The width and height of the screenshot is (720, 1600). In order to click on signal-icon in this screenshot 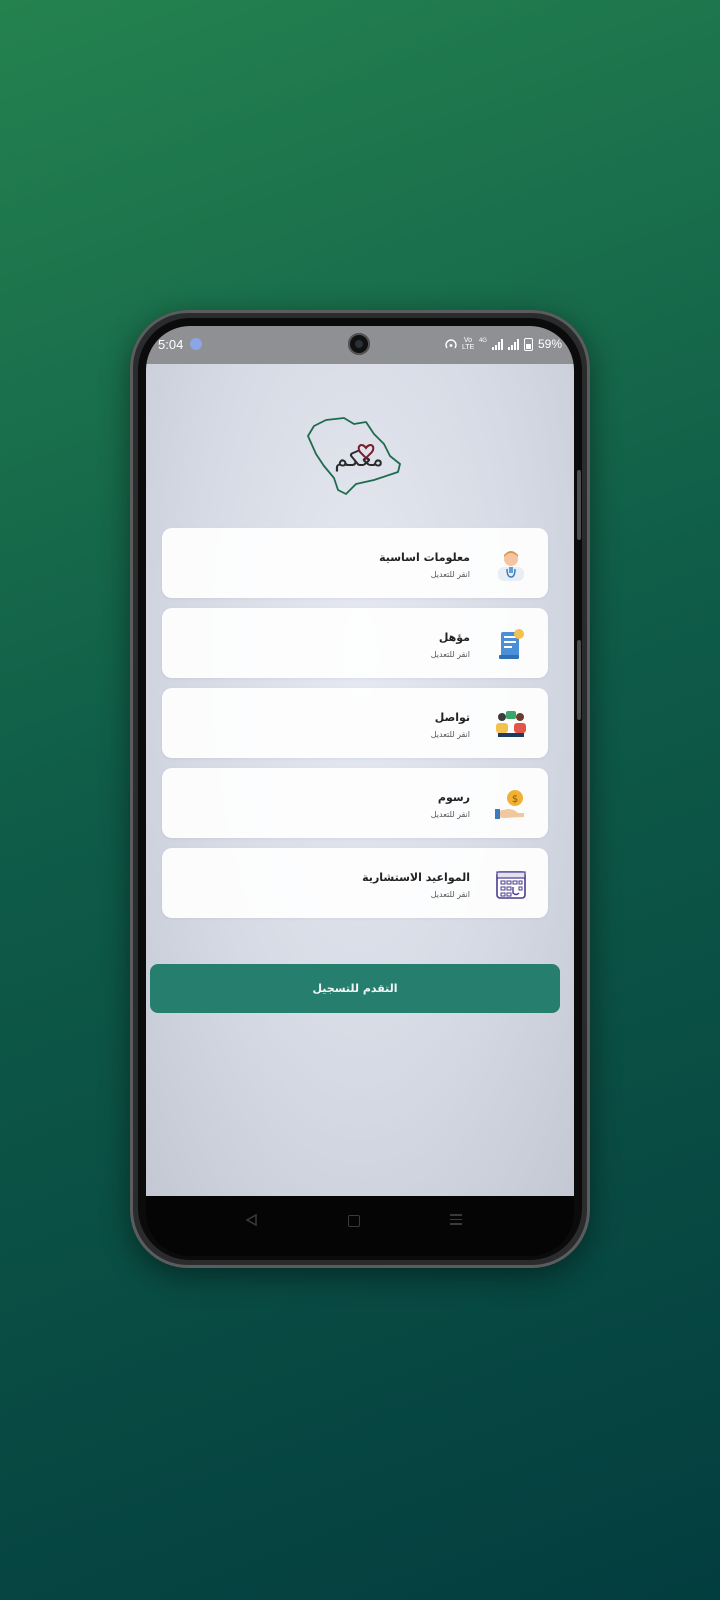, I will do `click(497, 344)`.